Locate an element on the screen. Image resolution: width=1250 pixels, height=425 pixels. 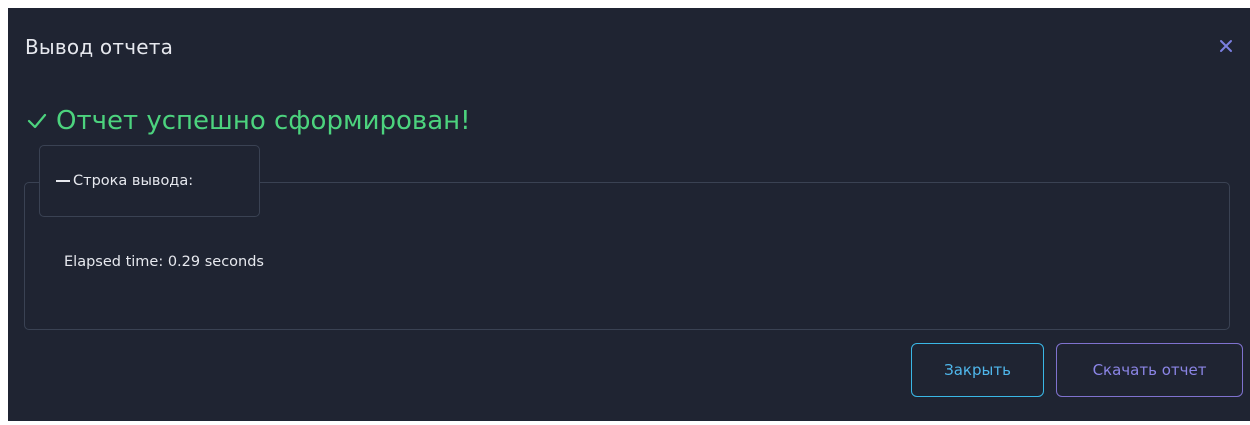
dialog-title: Вывод отчета is located at coordinates (99, 47).